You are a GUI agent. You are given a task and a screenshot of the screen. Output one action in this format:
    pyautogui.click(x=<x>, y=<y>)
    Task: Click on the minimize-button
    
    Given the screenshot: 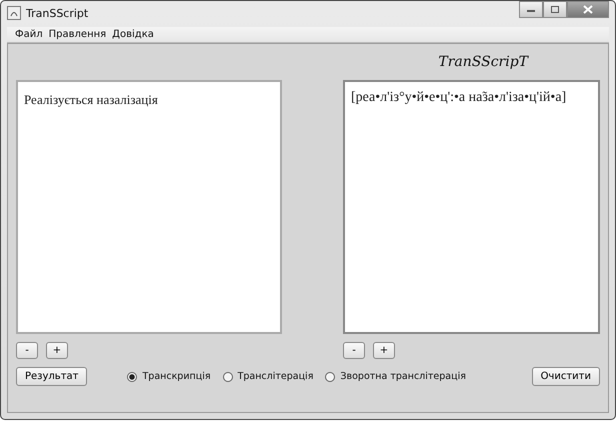 What is the action you would take?
    pyautogui.click(x=531, y=9)
    